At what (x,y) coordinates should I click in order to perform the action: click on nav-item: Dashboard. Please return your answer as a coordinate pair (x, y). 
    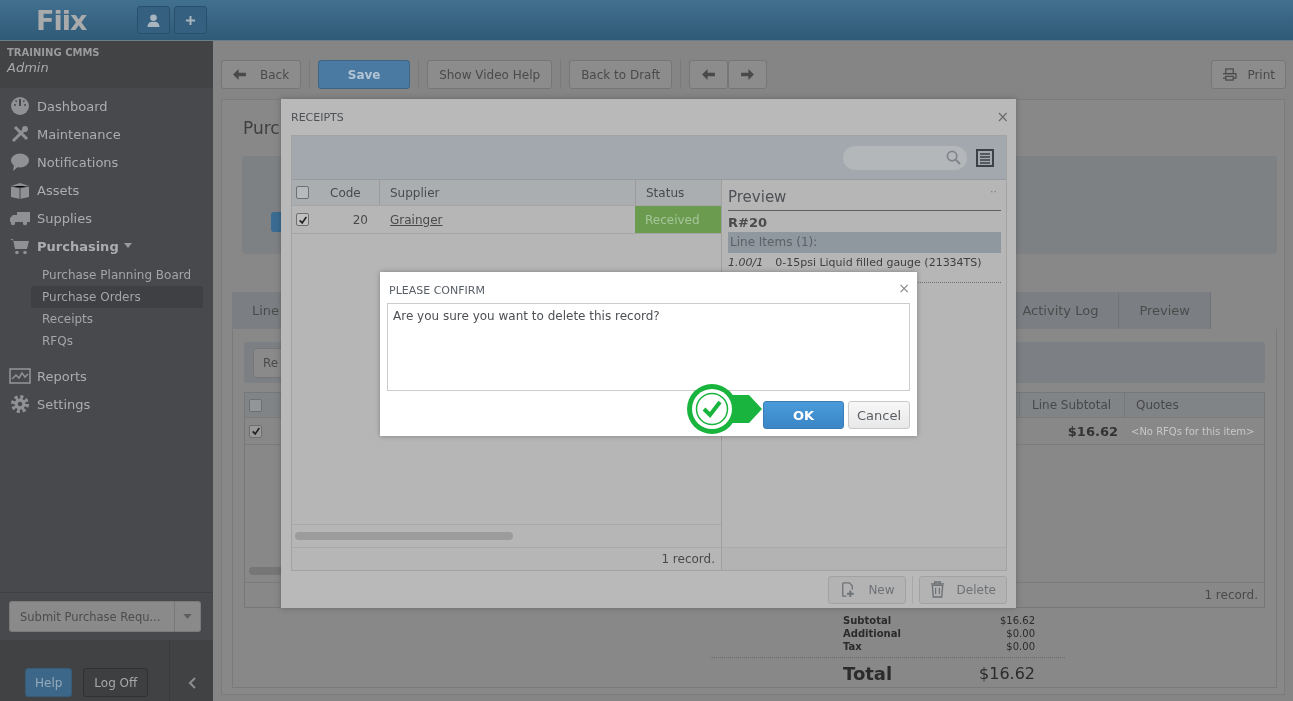
    Looking at the image, I should click on (106, 106).